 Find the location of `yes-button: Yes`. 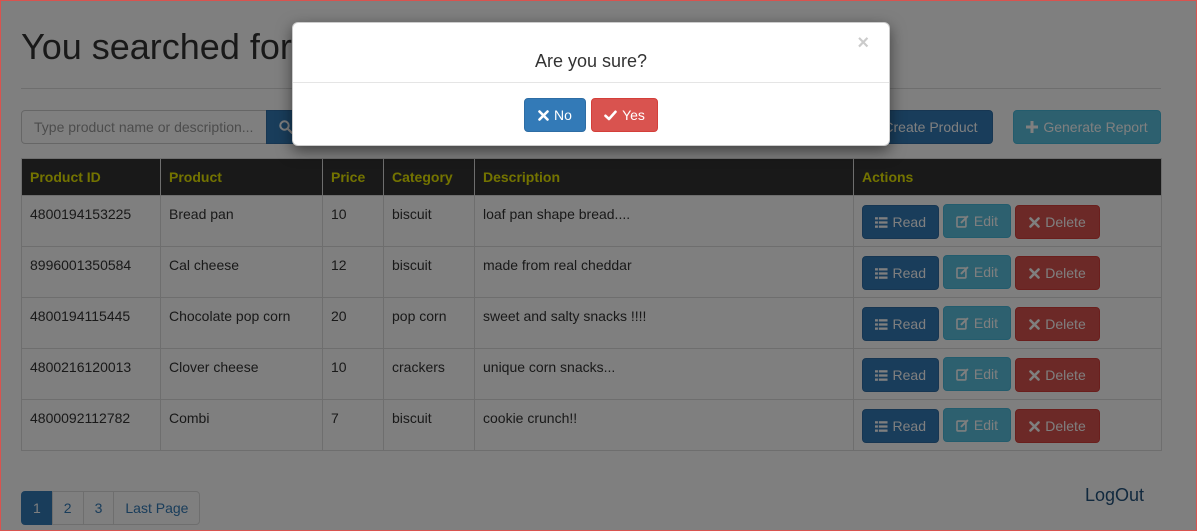

yes-button: Yes is located at coordinates (624, 115).